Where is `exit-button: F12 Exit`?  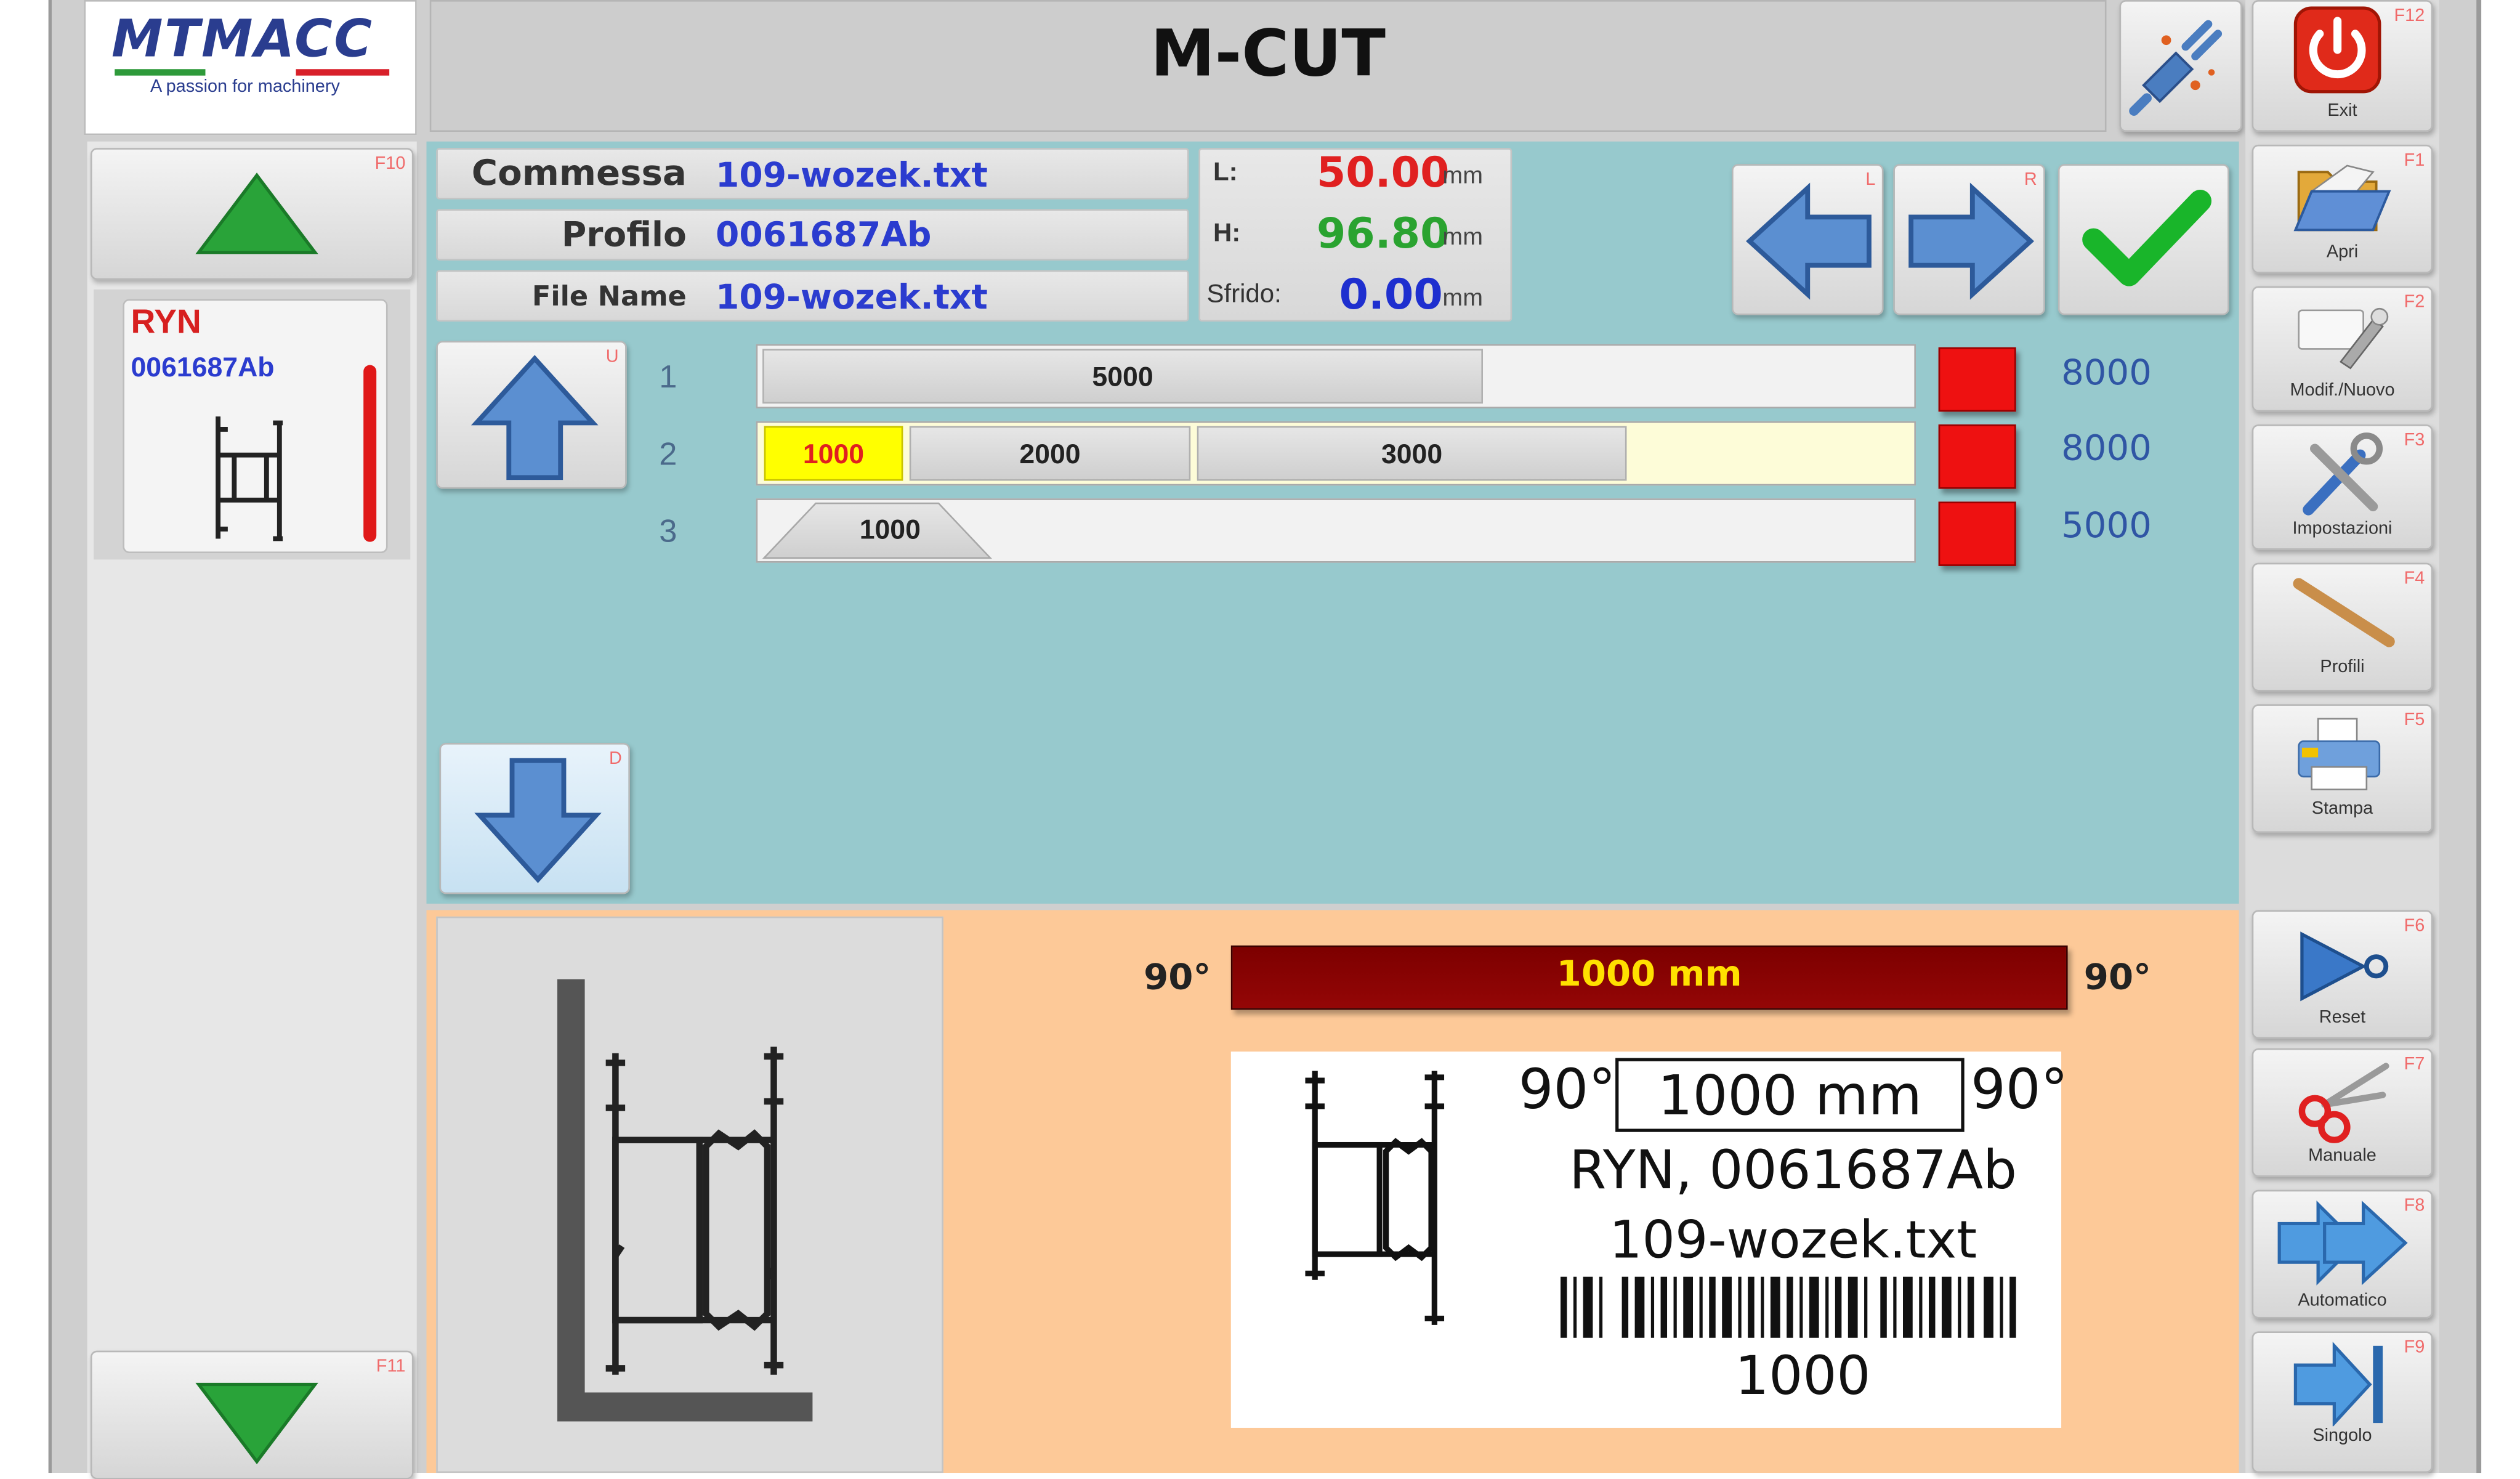
exit-button: F12 Exit is located at coordinates (2342, 66).